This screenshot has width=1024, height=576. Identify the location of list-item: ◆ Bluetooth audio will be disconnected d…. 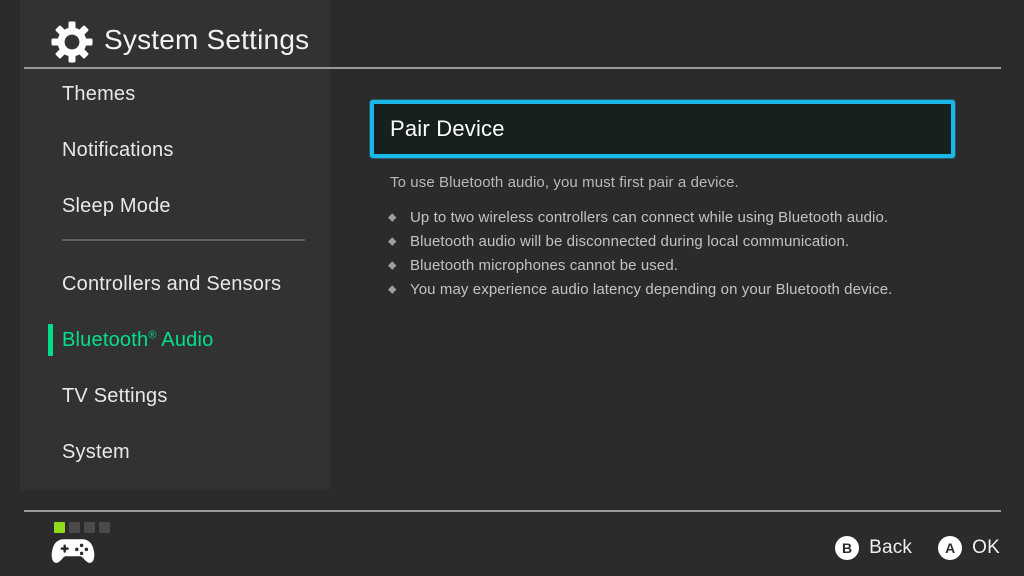
(699, 241).